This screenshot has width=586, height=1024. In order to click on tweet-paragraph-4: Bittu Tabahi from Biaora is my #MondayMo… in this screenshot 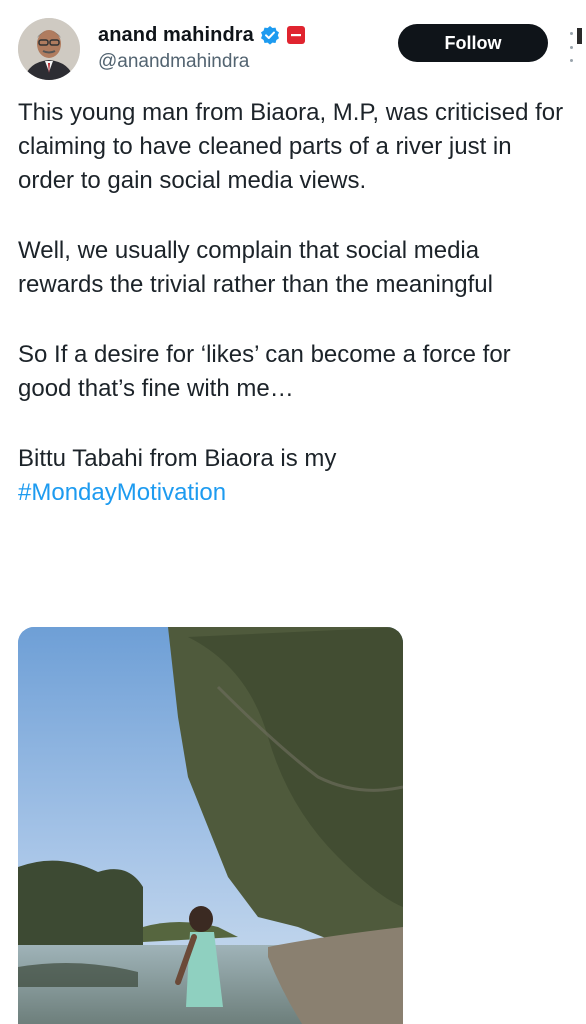, I will do `click(294, 476)`.